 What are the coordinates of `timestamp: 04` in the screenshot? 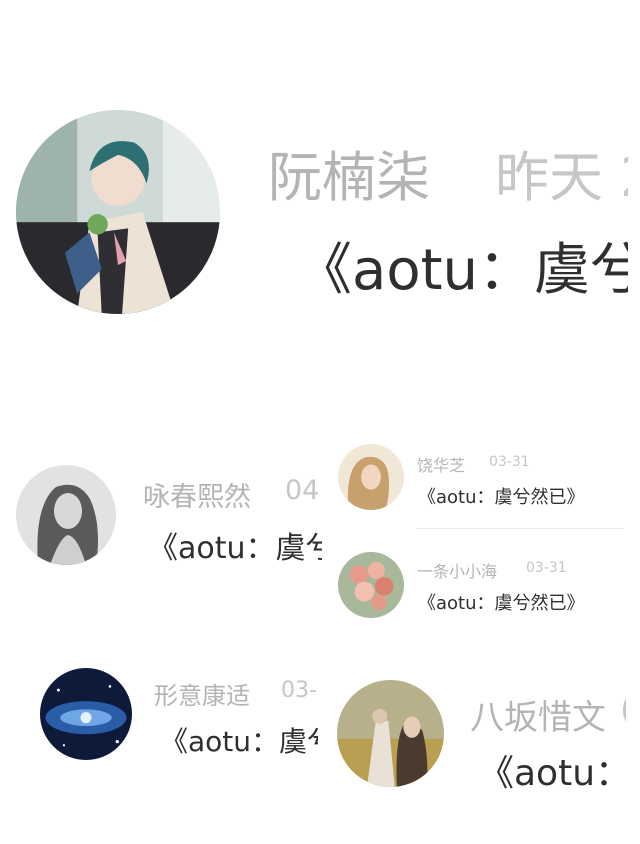 It's located at (302, 490).